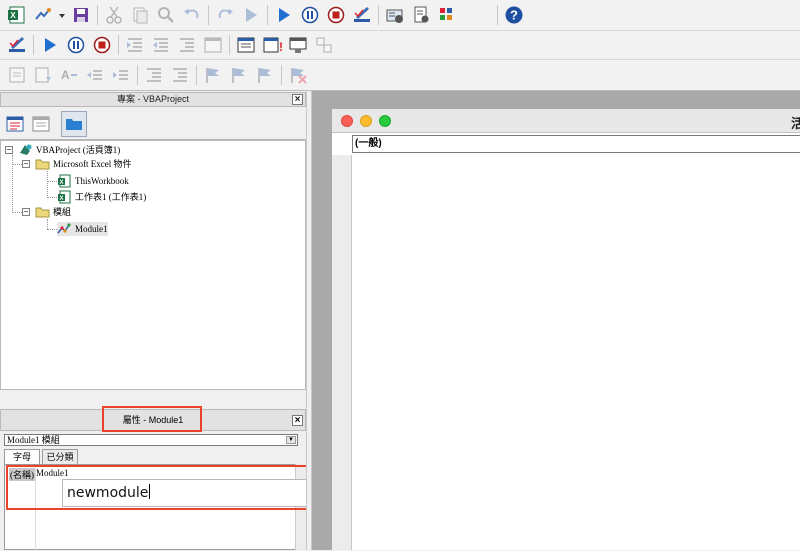  I want to click on view-object-icon, so click(41, 124).